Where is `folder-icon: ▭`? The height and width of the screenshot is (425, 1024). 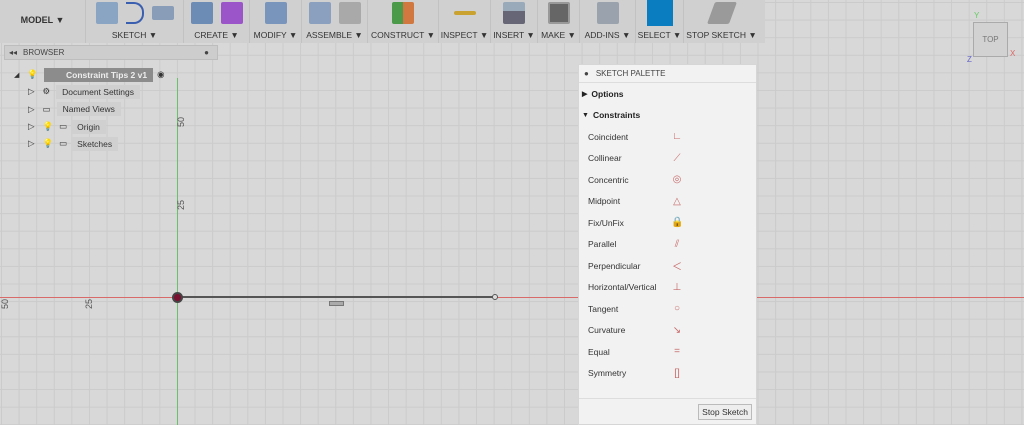
folder-icon: ▭ is located at coordinates (63, 126).